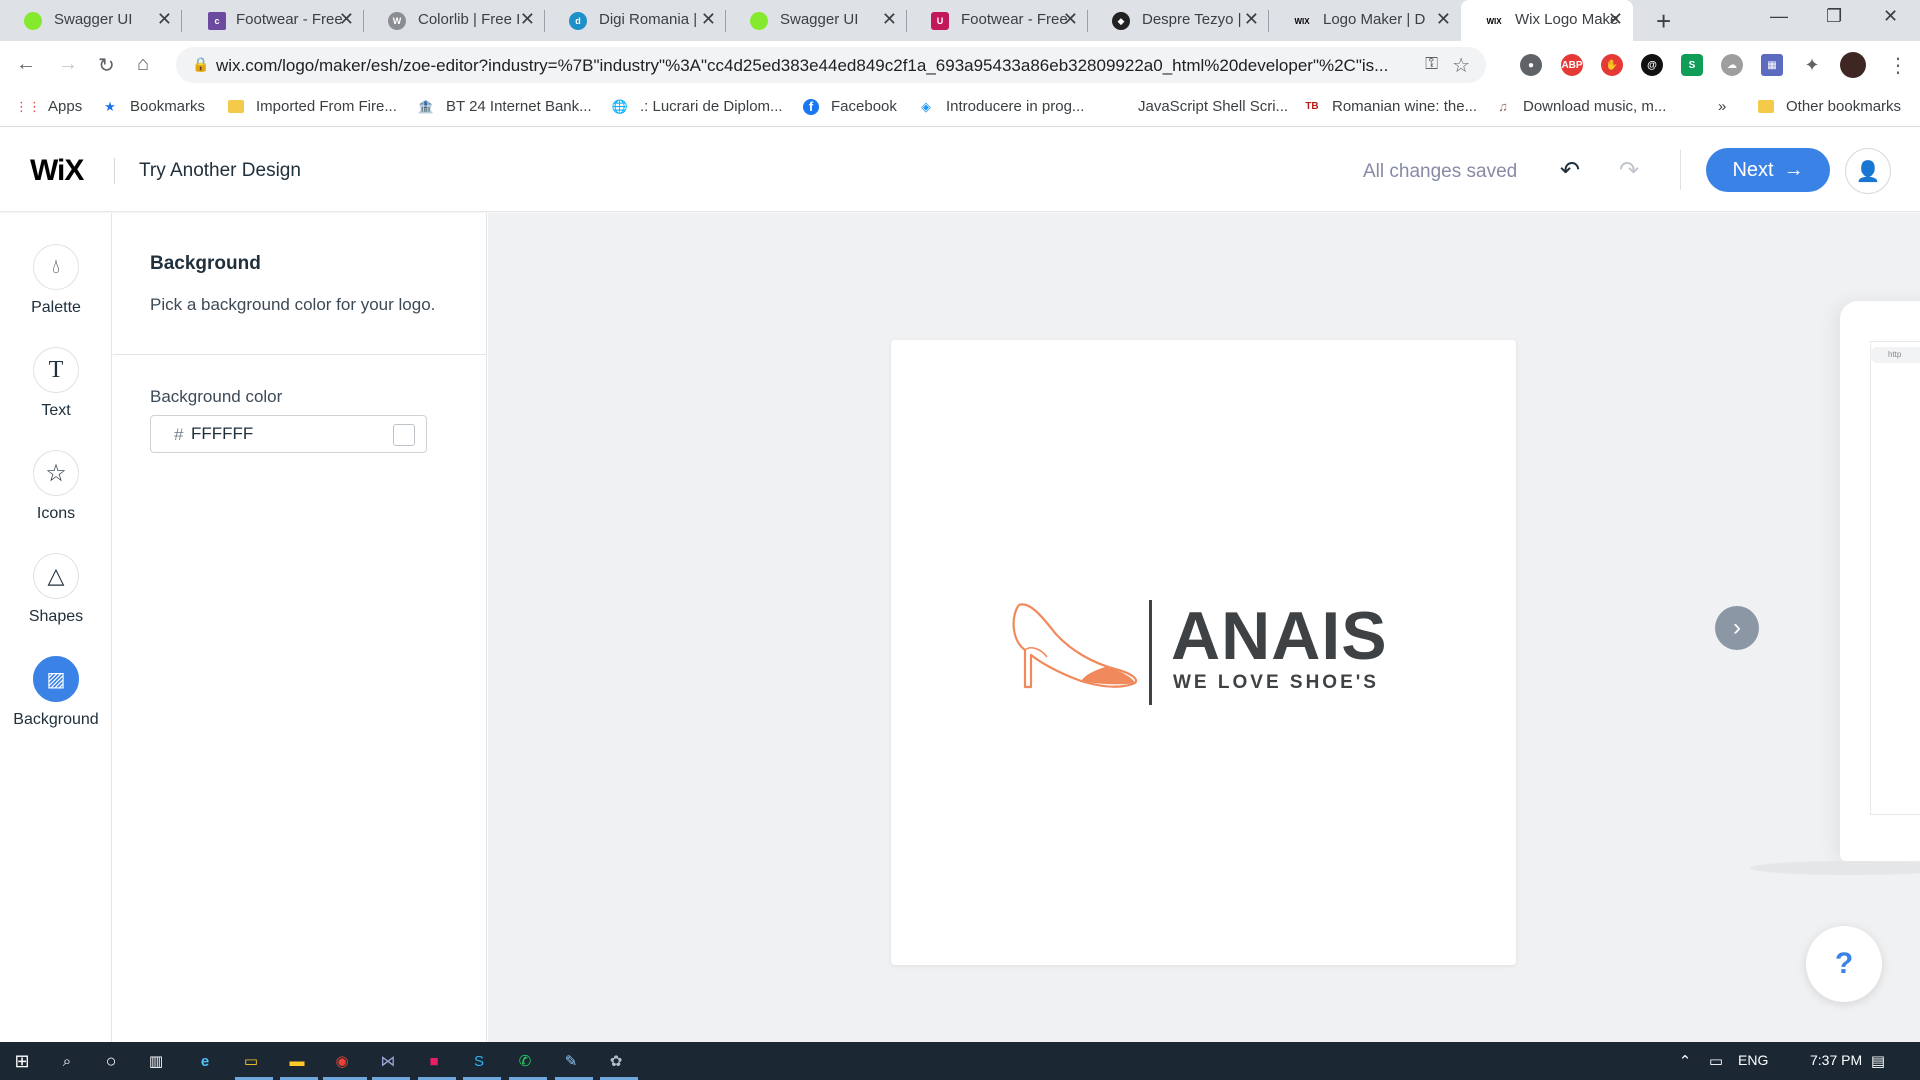  I want to click on try-another-design-link: Try Another Design, so click(220, 171).